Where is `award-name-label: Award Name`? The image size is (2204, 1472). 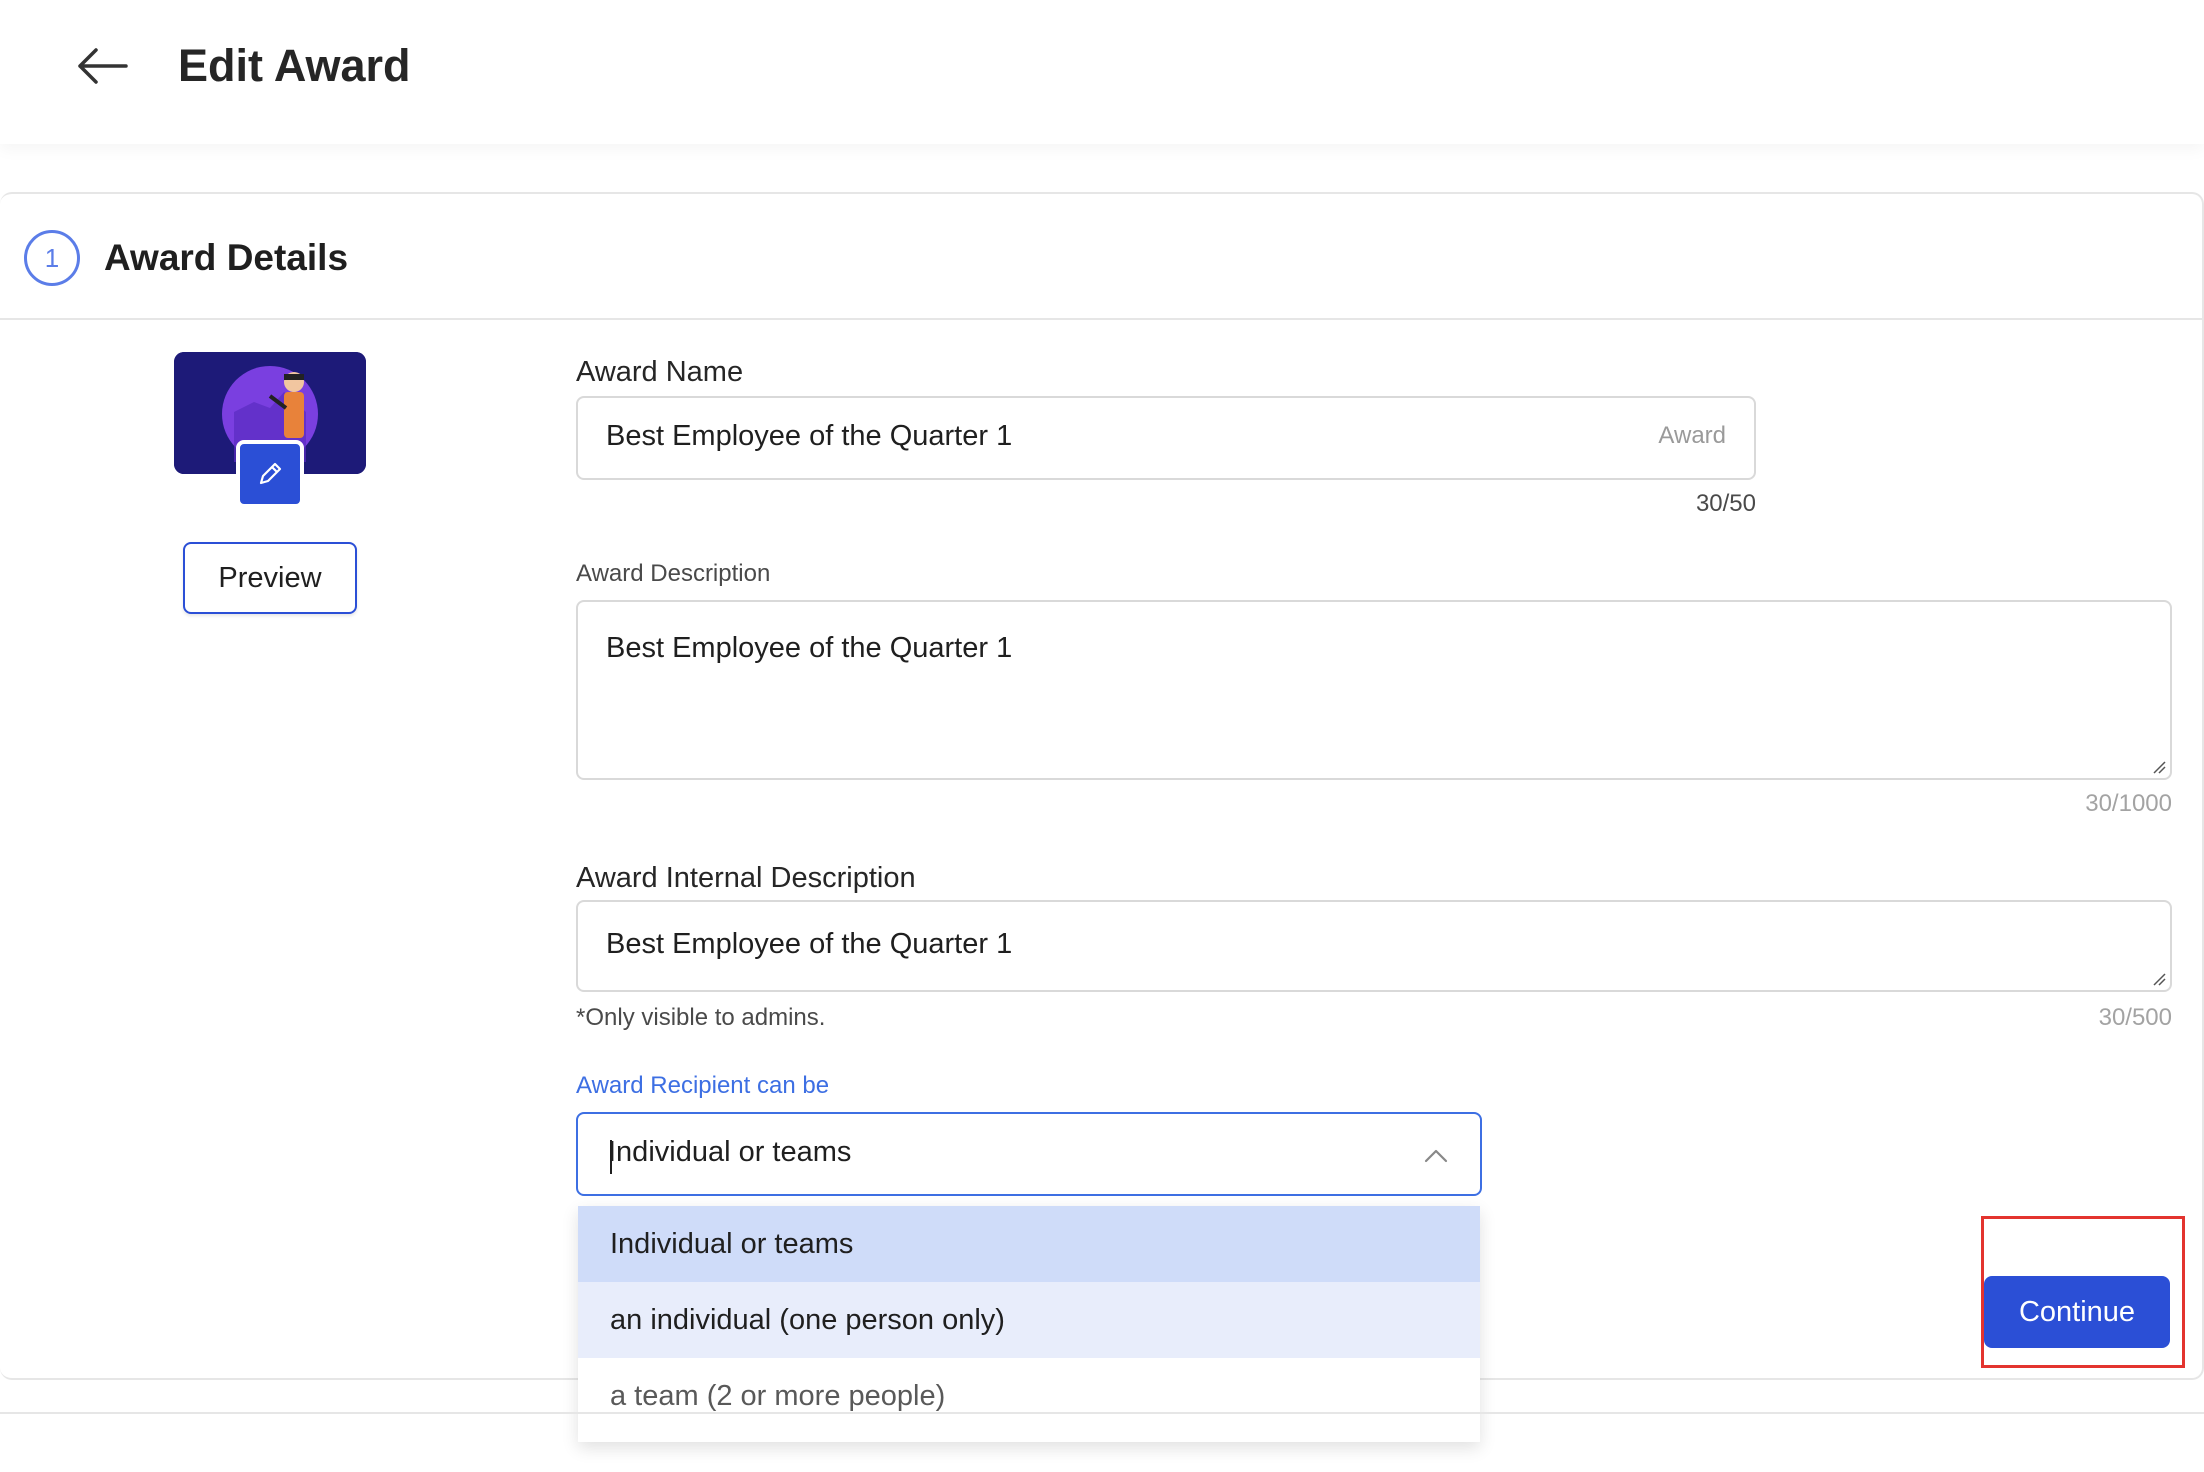 award-name-label: Award Name is located at coordinates (660, 372).